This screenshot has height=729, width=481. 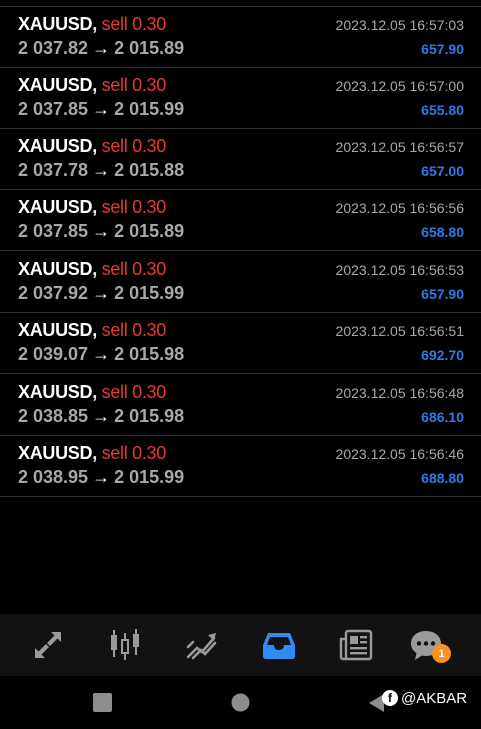 I want to click on bottom-tab-bar, so click(x=240, y=645).